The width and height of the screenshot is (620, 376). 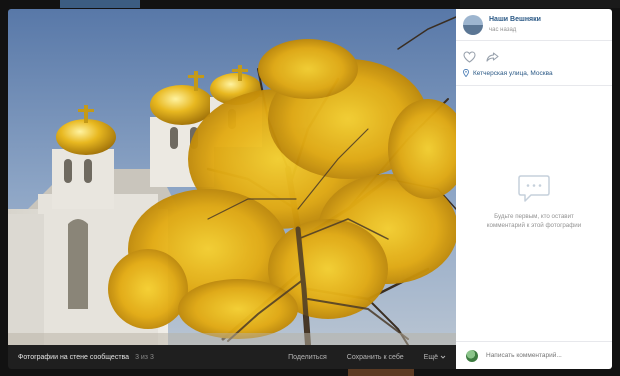 I want to click on more-label: Ещё, so click(x=430, y=357).